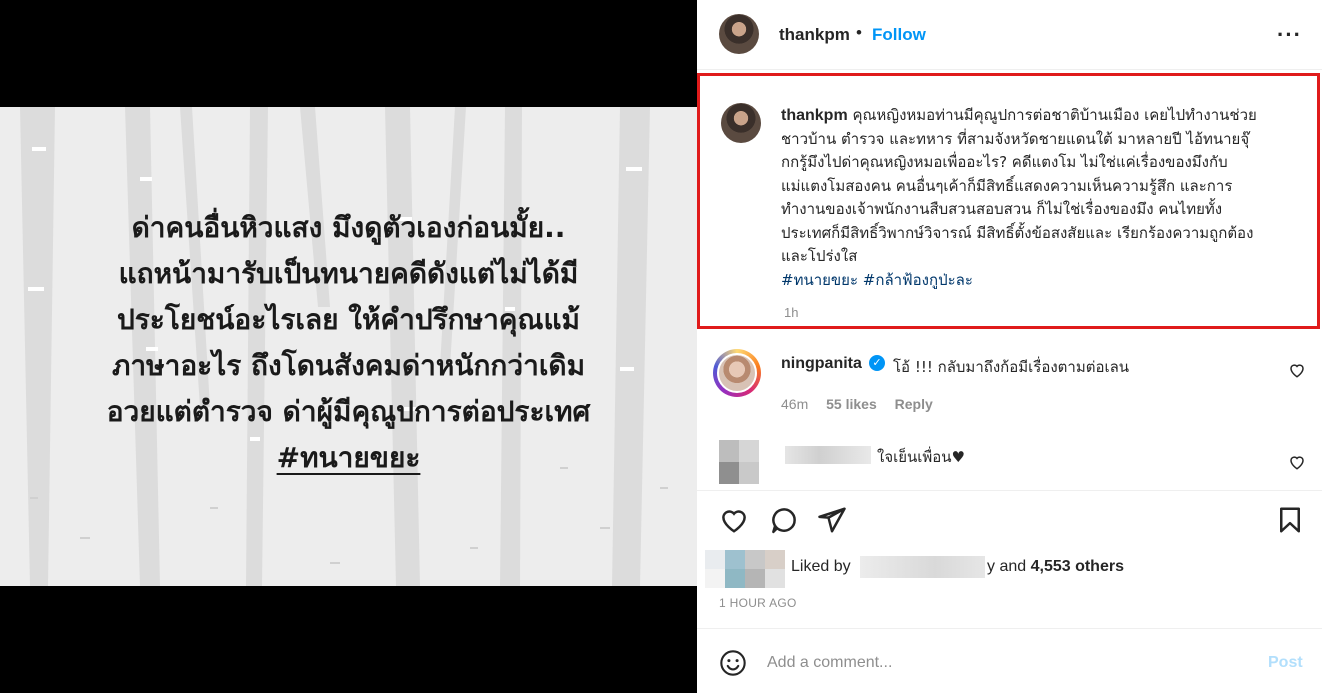 The height and width of the screenshot is (693, 1322). What do you see at coordinates (877, 363) in the screenshot?
I see `verified-badge-icon: ✓` at bounding box center [877, 363].